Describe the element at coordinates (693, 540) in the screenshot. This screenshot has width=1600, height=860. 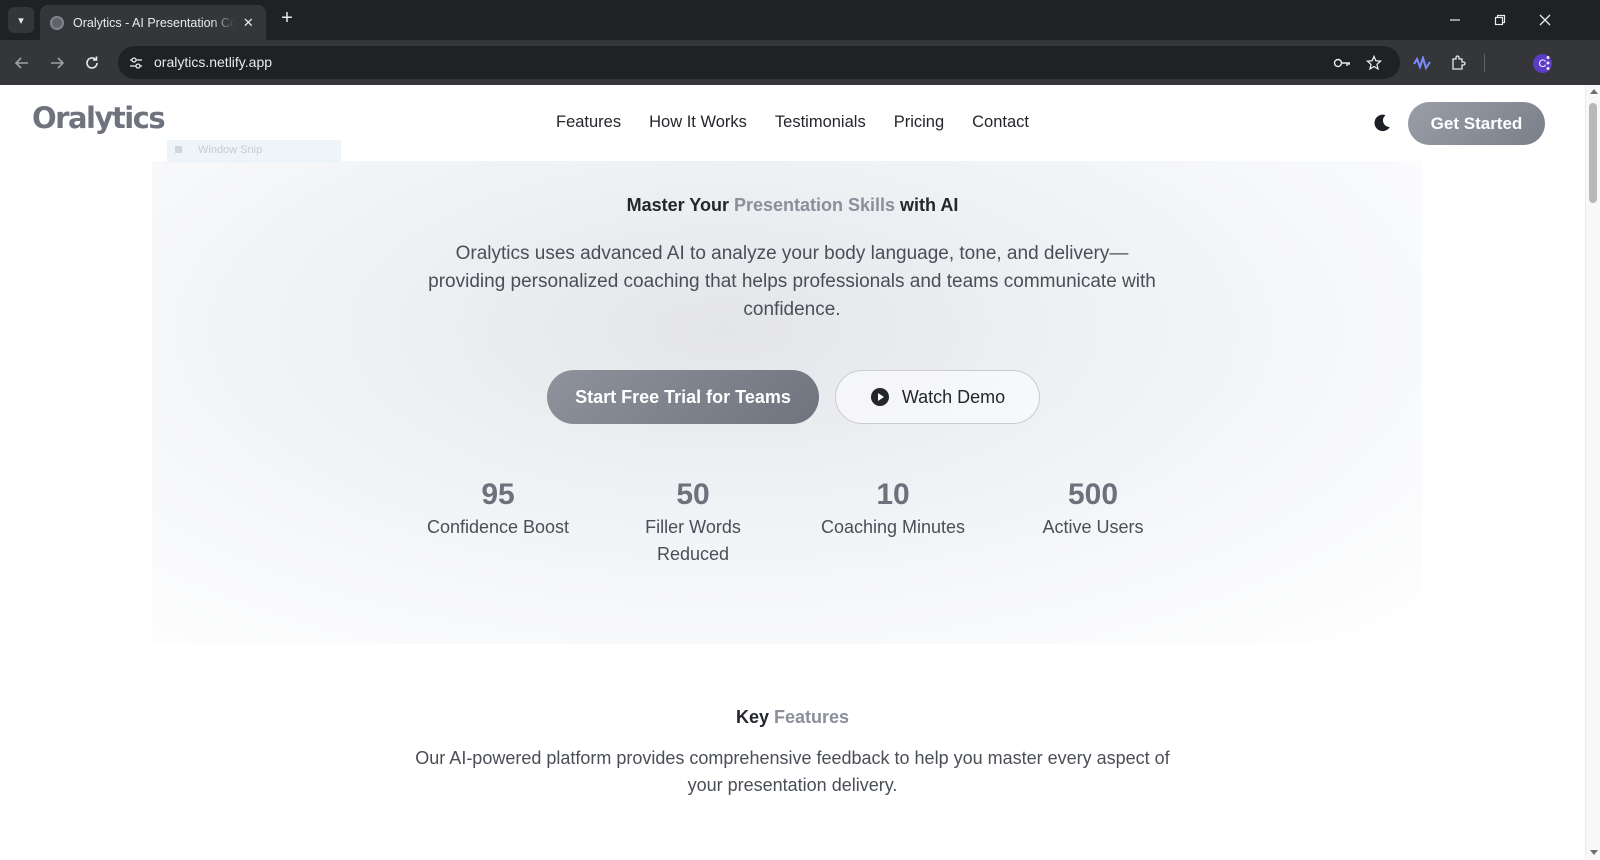
I see `stat-label: Filler Words Reduced` at that location.